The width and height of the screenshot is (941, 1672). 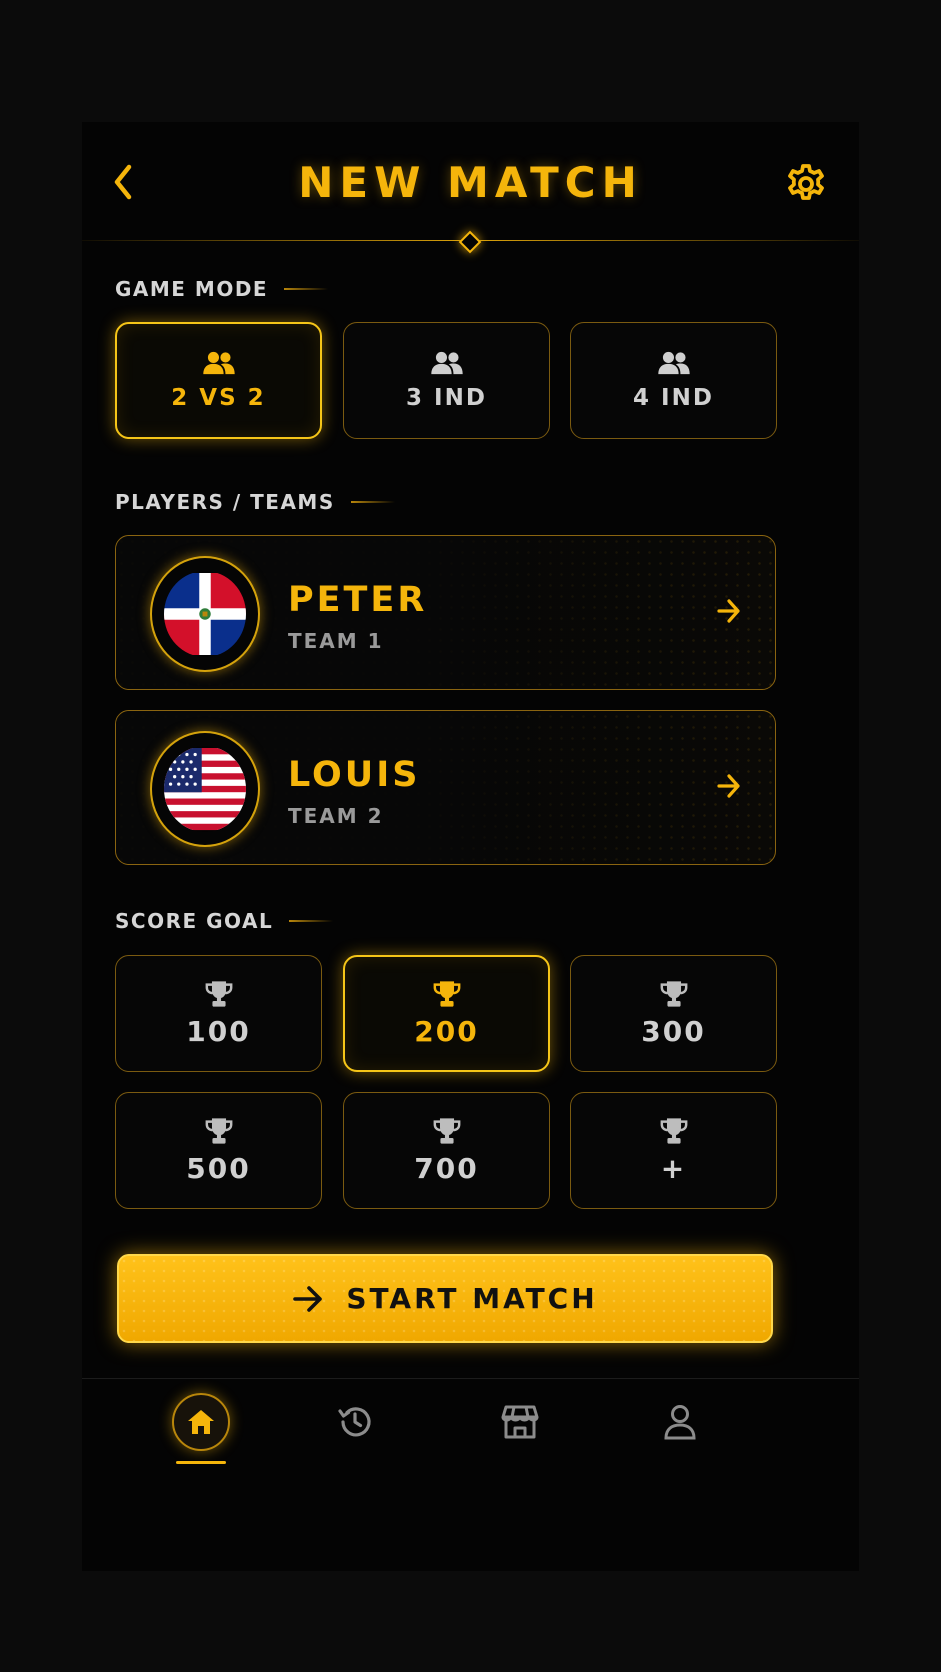 What do you see at coordinates (472, 1298) in the screenshot?
I see `start-match-label: START MATCH` at bounding box center [472, 1298].